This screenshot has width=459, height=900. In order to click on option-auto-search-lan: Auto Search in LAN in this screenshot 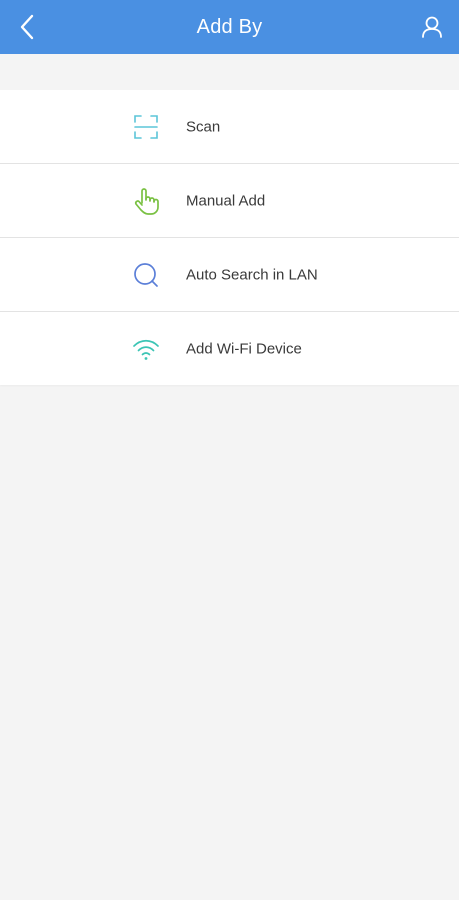, I will do `click(229, 275)`.